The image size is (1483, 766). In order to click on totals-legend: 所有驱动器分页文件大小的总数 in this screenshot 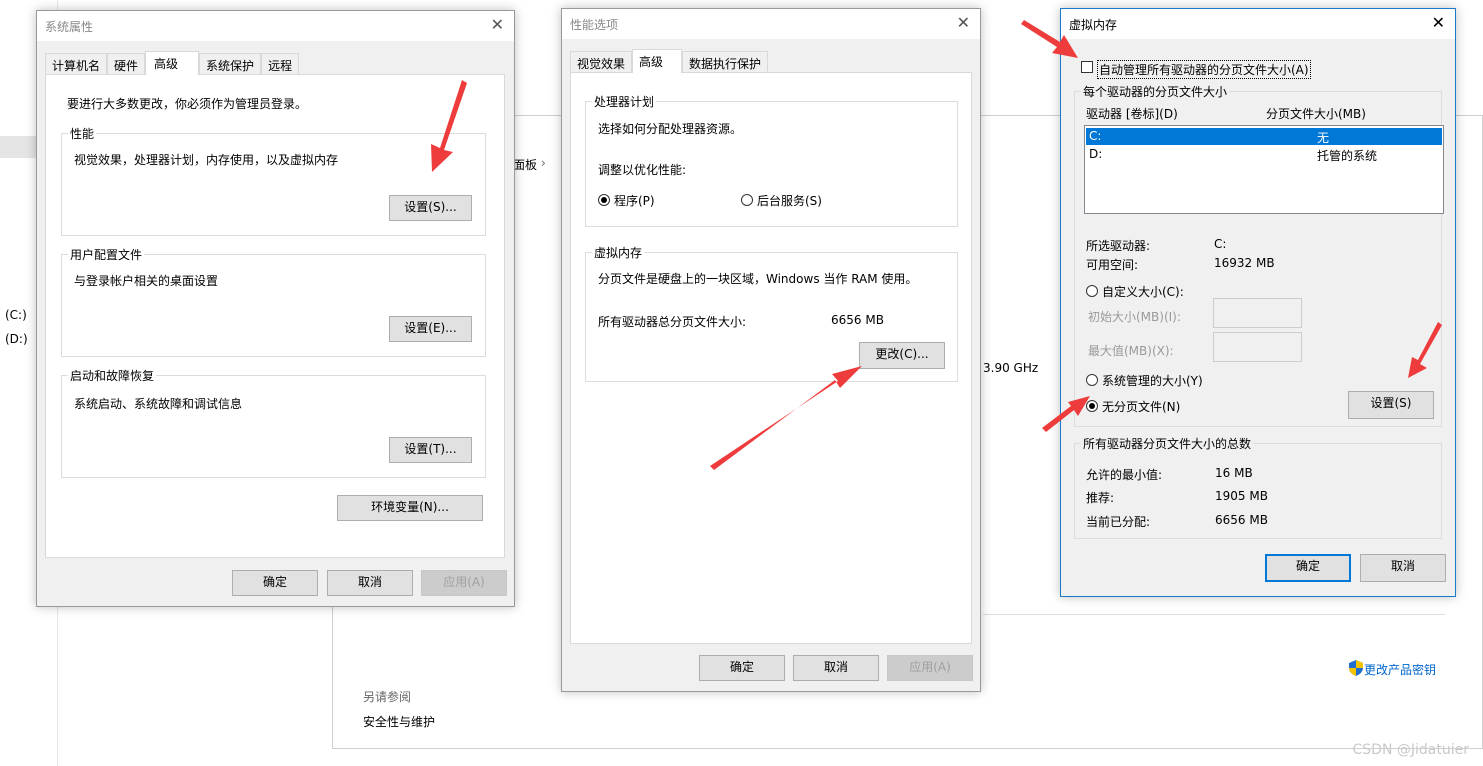, I will do `click(1167, 443)`.